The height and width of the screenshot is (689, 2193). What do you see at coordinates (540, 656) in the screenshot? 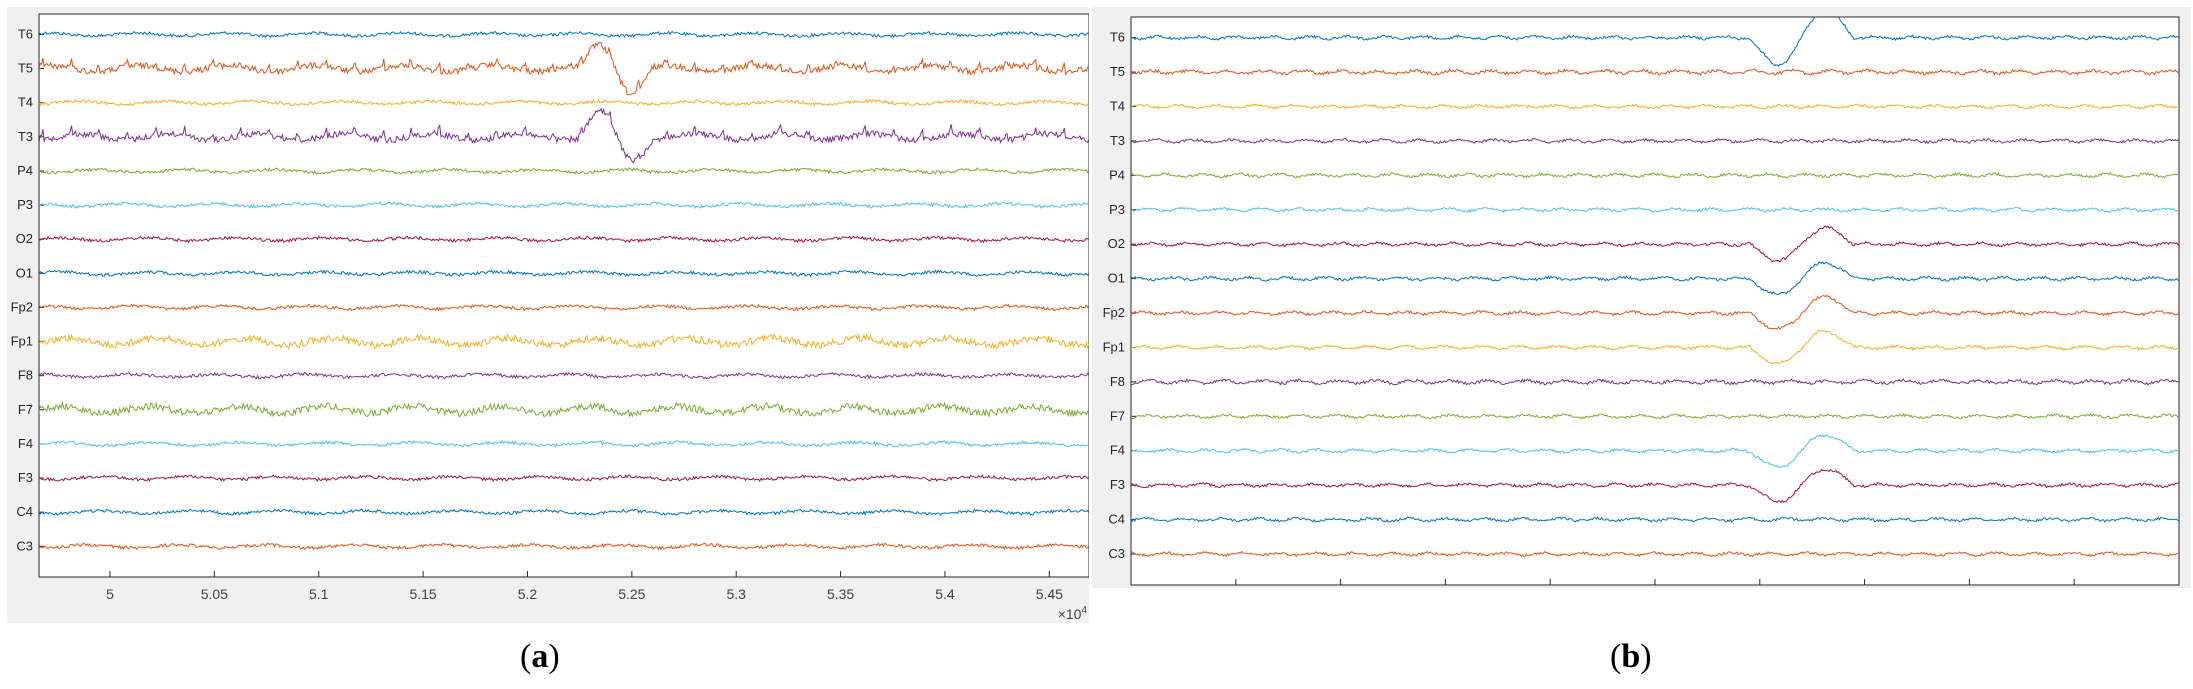
I see `caption-a: (a)` at bounding box center [540, 656].